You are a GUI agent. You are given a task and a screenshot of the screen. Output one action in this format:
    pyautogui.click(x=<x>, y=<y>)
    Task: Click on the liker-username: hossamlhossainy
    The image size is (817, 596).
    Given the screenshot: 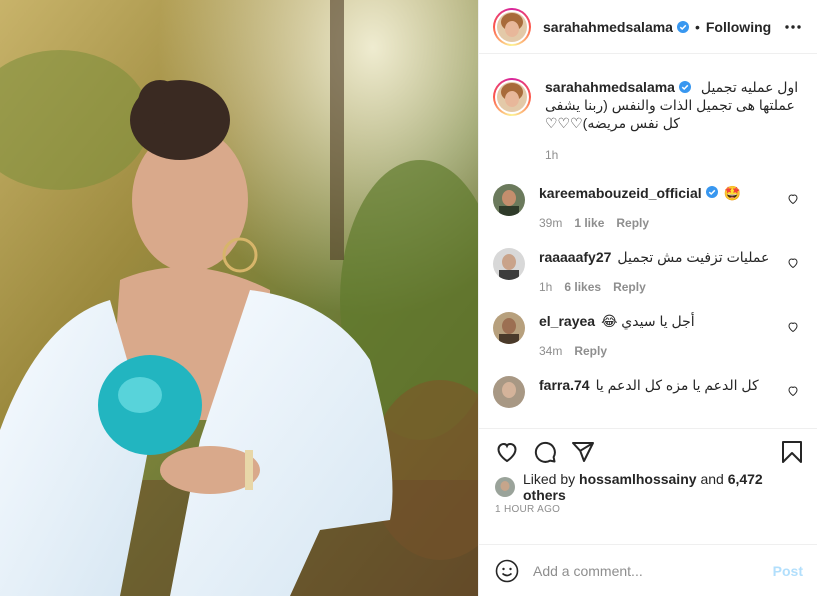 What is the action you would take?
    pyautogui.click(x=638, y=479)
    